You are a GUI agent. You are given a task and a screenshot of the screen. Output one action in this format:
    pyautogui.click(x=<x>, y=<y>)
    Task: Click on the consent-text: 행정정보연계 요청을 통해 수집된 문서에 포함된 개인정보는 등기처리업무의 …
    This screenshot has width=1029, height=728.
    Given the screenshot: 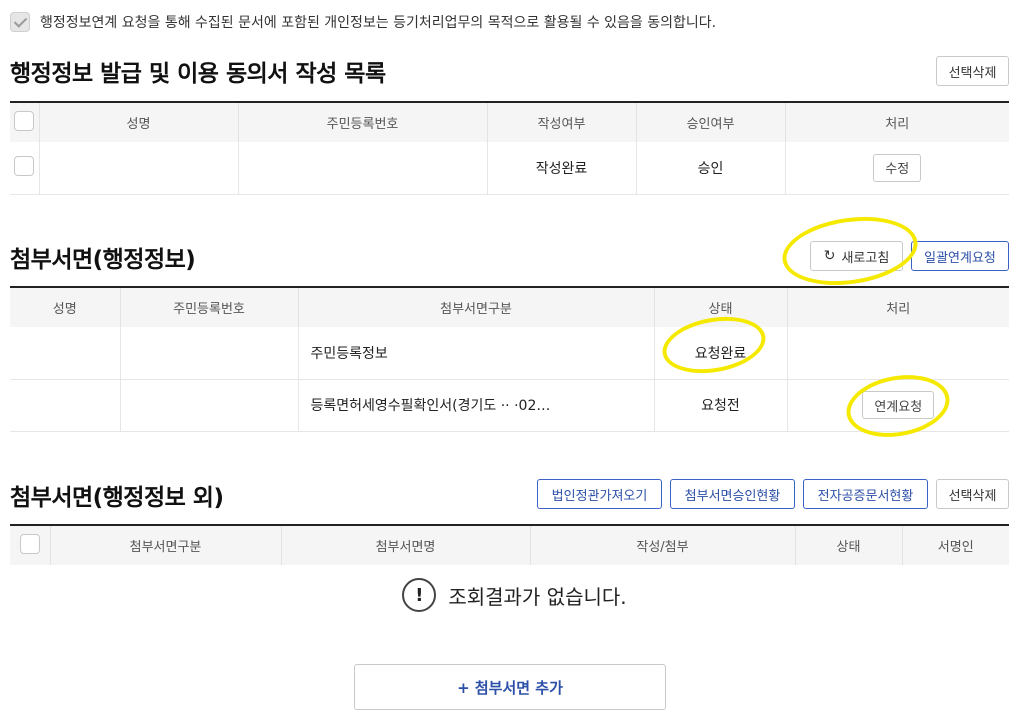 What is the action you would take?
    pyautogui.click(x=378, y=23)
    